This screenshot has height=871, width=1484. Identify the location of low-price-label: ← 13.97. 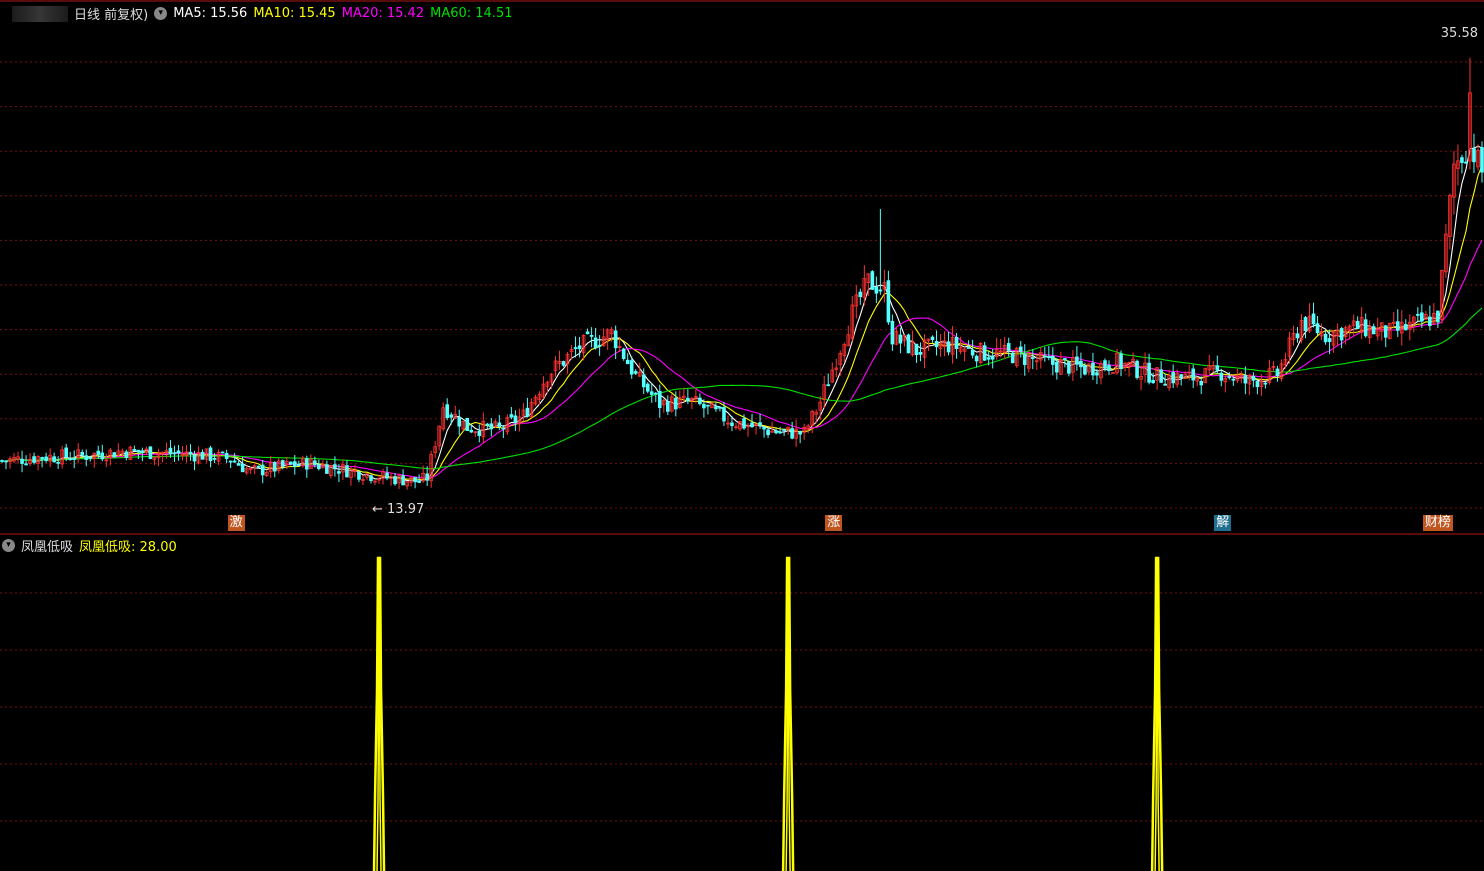
(398, 509).